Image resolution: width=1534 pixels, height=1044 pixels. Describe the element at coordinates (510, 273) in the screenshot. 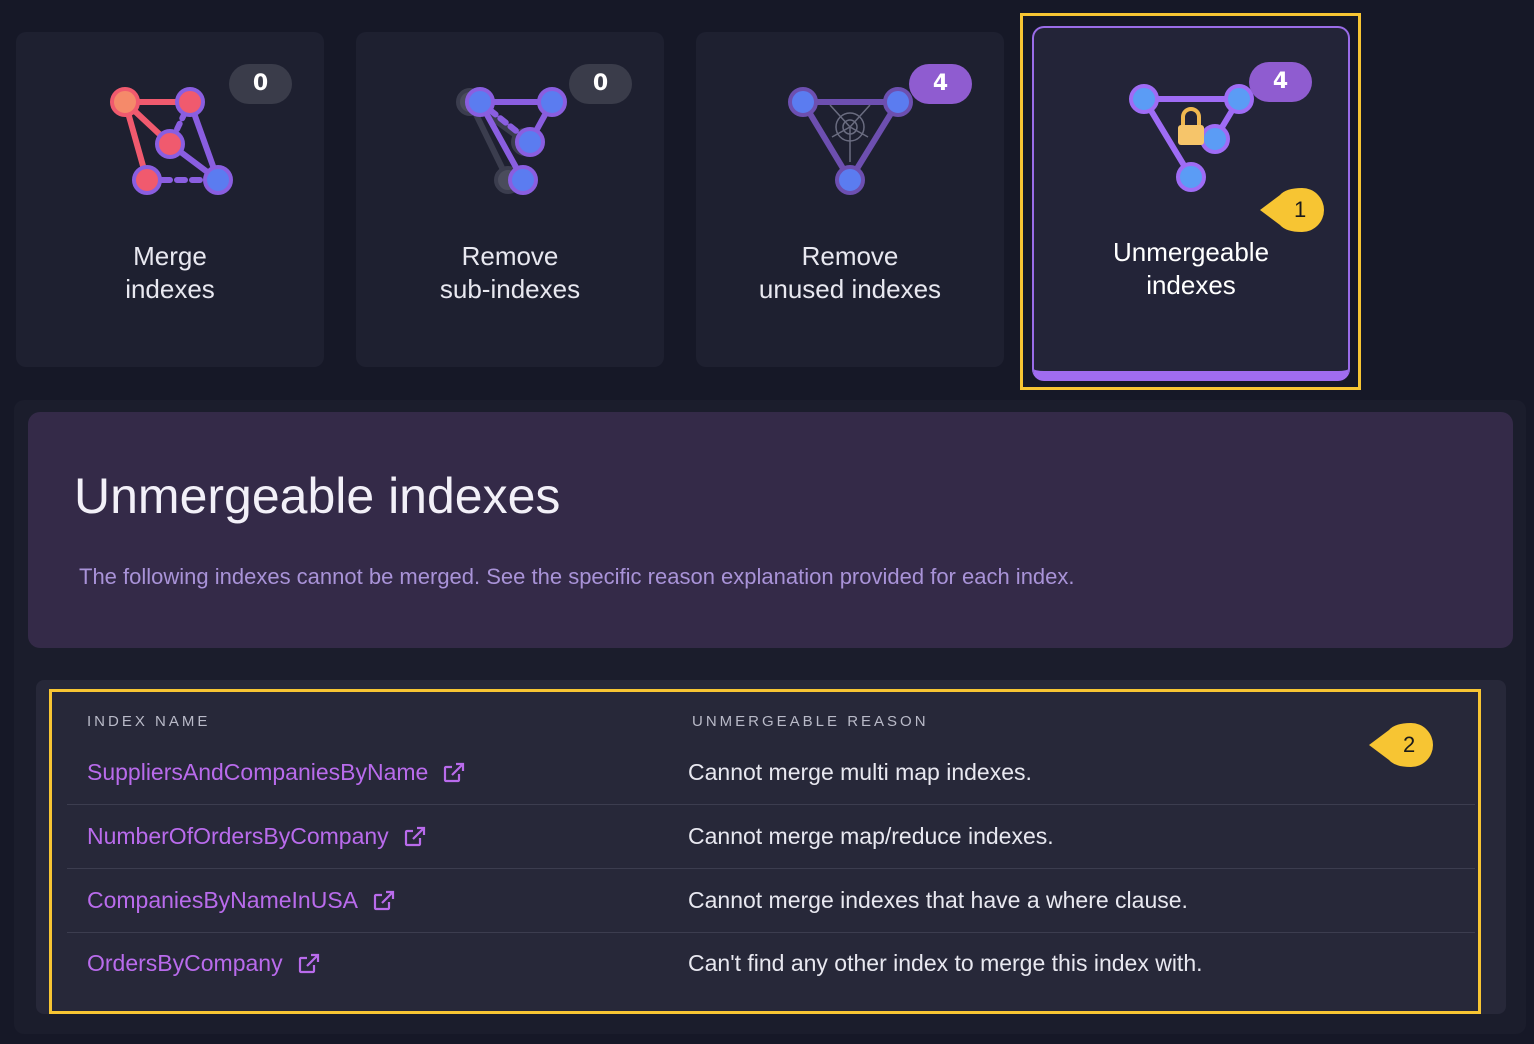

I see `card-label: Remove sub-indexes` at that location.